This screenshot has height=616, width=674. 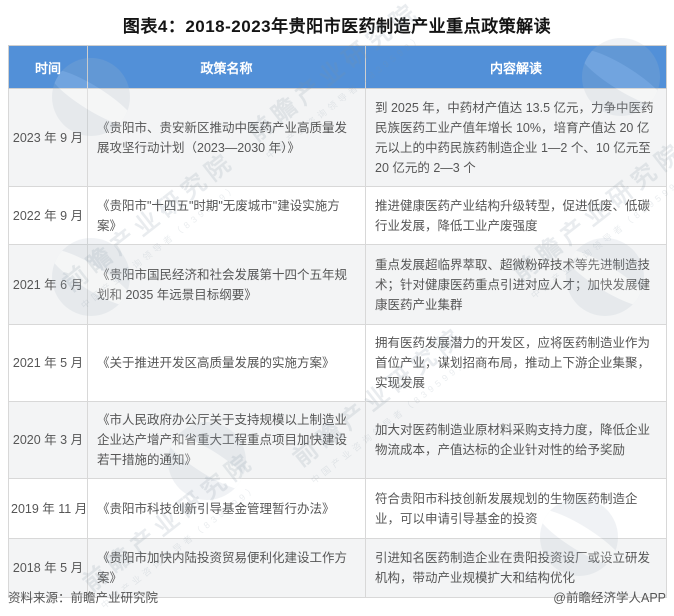 I want to click on content-cell: 符合贵阳市科技创新发展规划的生物医药制造企业，可以申请引导基金的投资, so click(x=516, y=508).